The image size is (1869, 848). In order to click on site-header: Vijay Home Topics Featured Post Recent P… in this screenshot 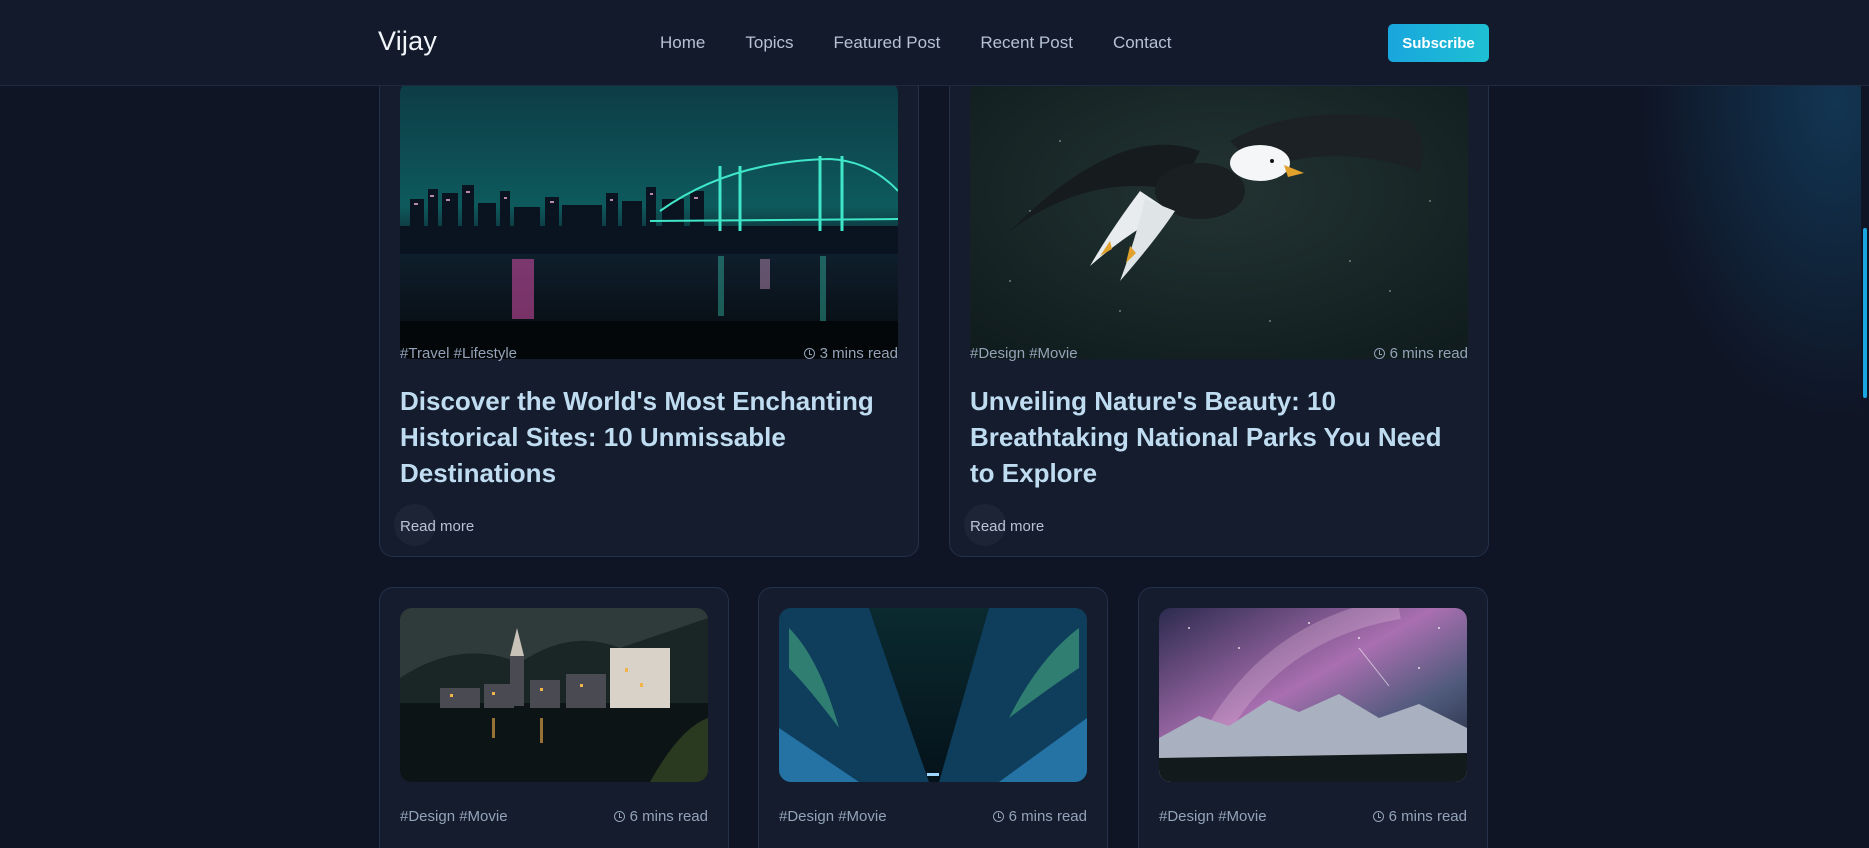, I will do `click(934, 43)`.